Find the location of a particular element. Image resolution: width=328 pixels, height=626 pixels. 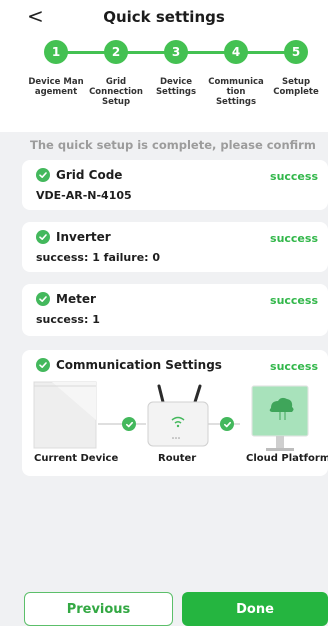

cloud-platform-icon is located at coordinates (280, 418).